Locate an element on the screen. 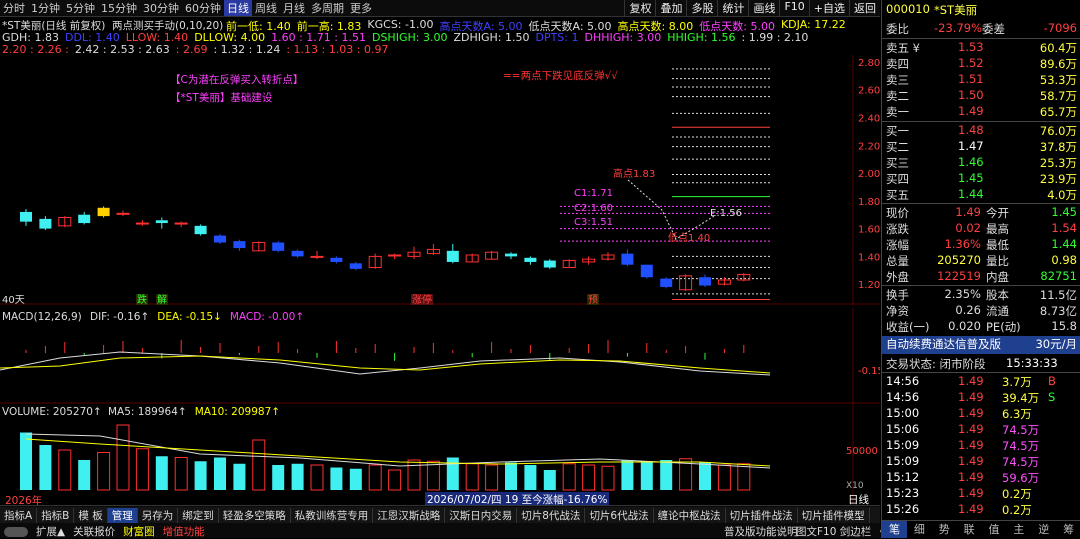 The image size is (1080, 539). bid-level-4-part-2: 4.0万 is located at coordinates (1062, 195).